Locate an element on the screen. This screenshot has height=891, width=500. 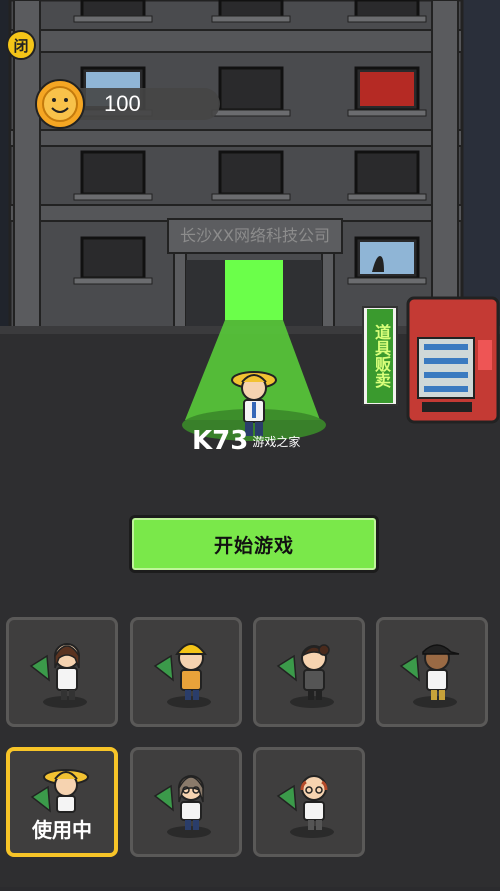
watermark: K73 游戏之家 is located at coordinates (246, 441).